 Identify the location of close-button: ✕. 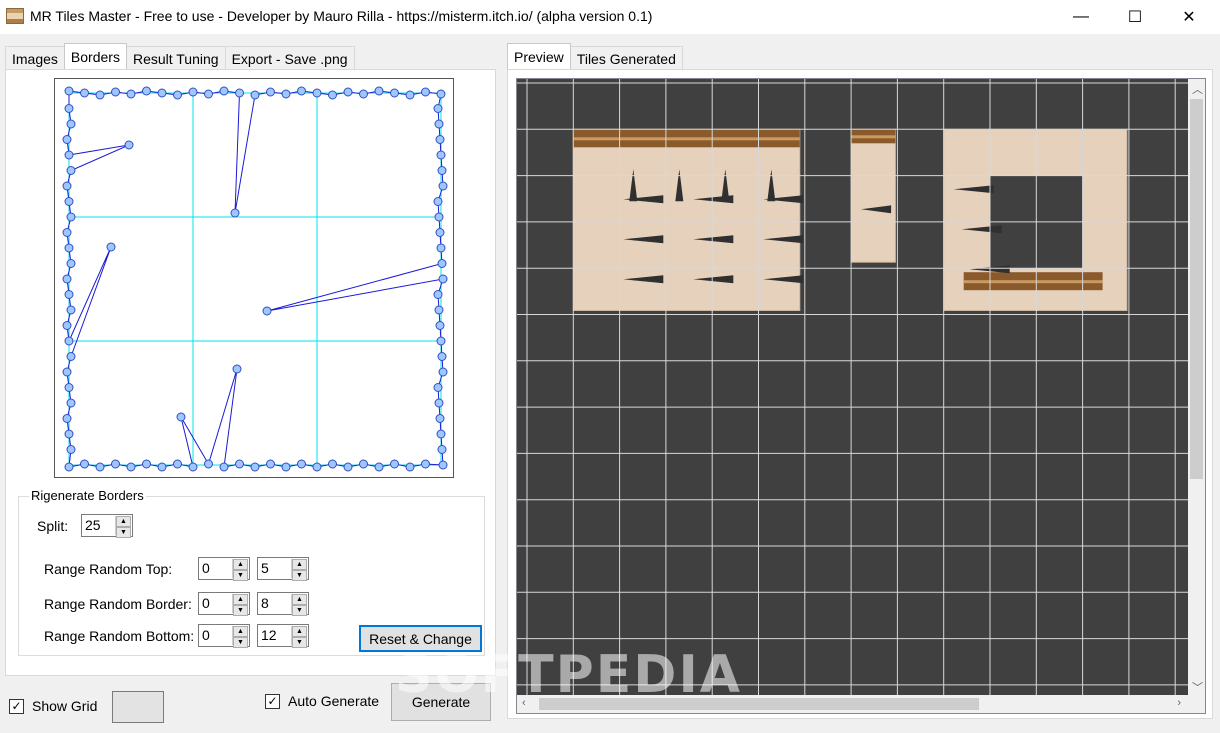
(1189, 17).